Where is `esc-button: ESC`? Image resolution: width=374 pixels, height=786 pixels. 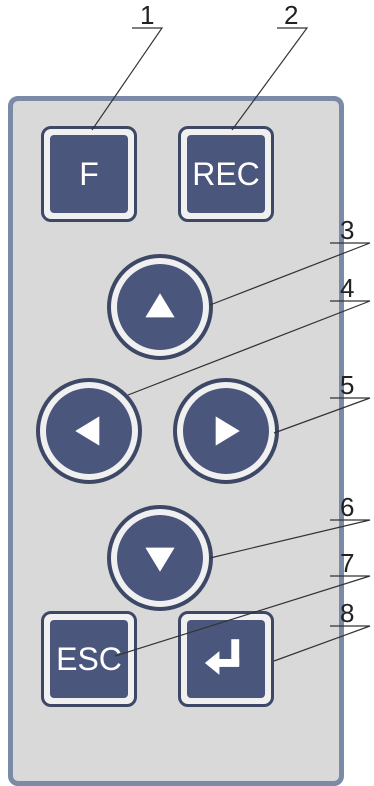
esc-button: ESC is located at coordinates (89, 659).